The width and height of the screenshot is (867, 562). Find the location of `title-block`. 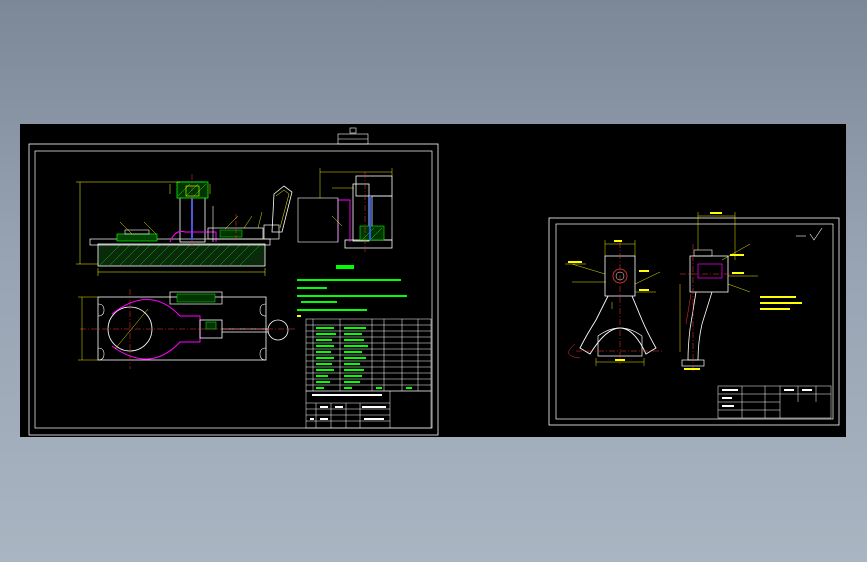

title-block is located at coordinates (368, 409).